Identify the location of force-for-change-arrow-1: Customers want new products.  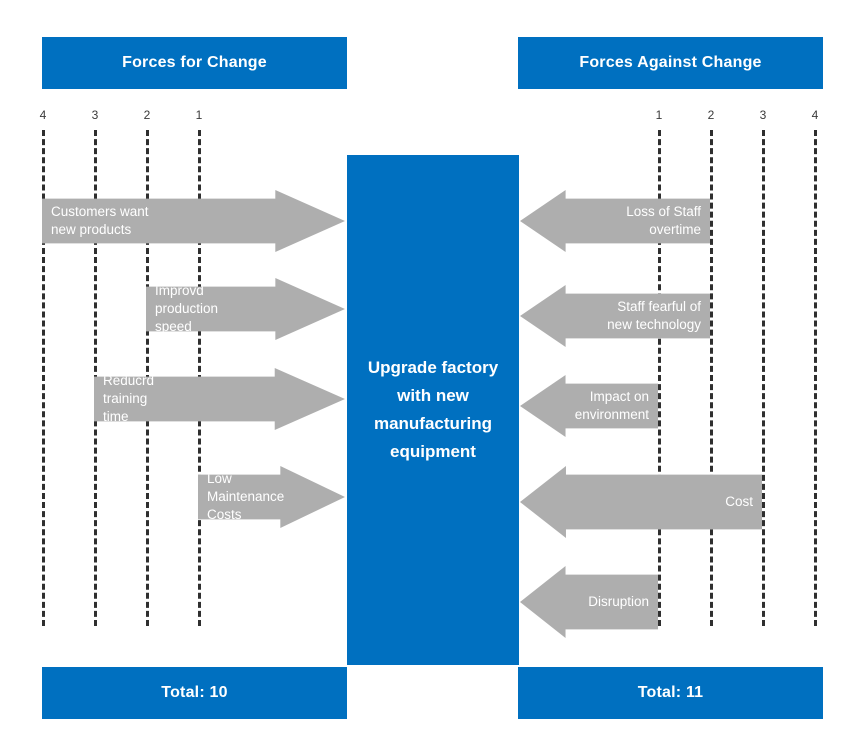
(193, 221).